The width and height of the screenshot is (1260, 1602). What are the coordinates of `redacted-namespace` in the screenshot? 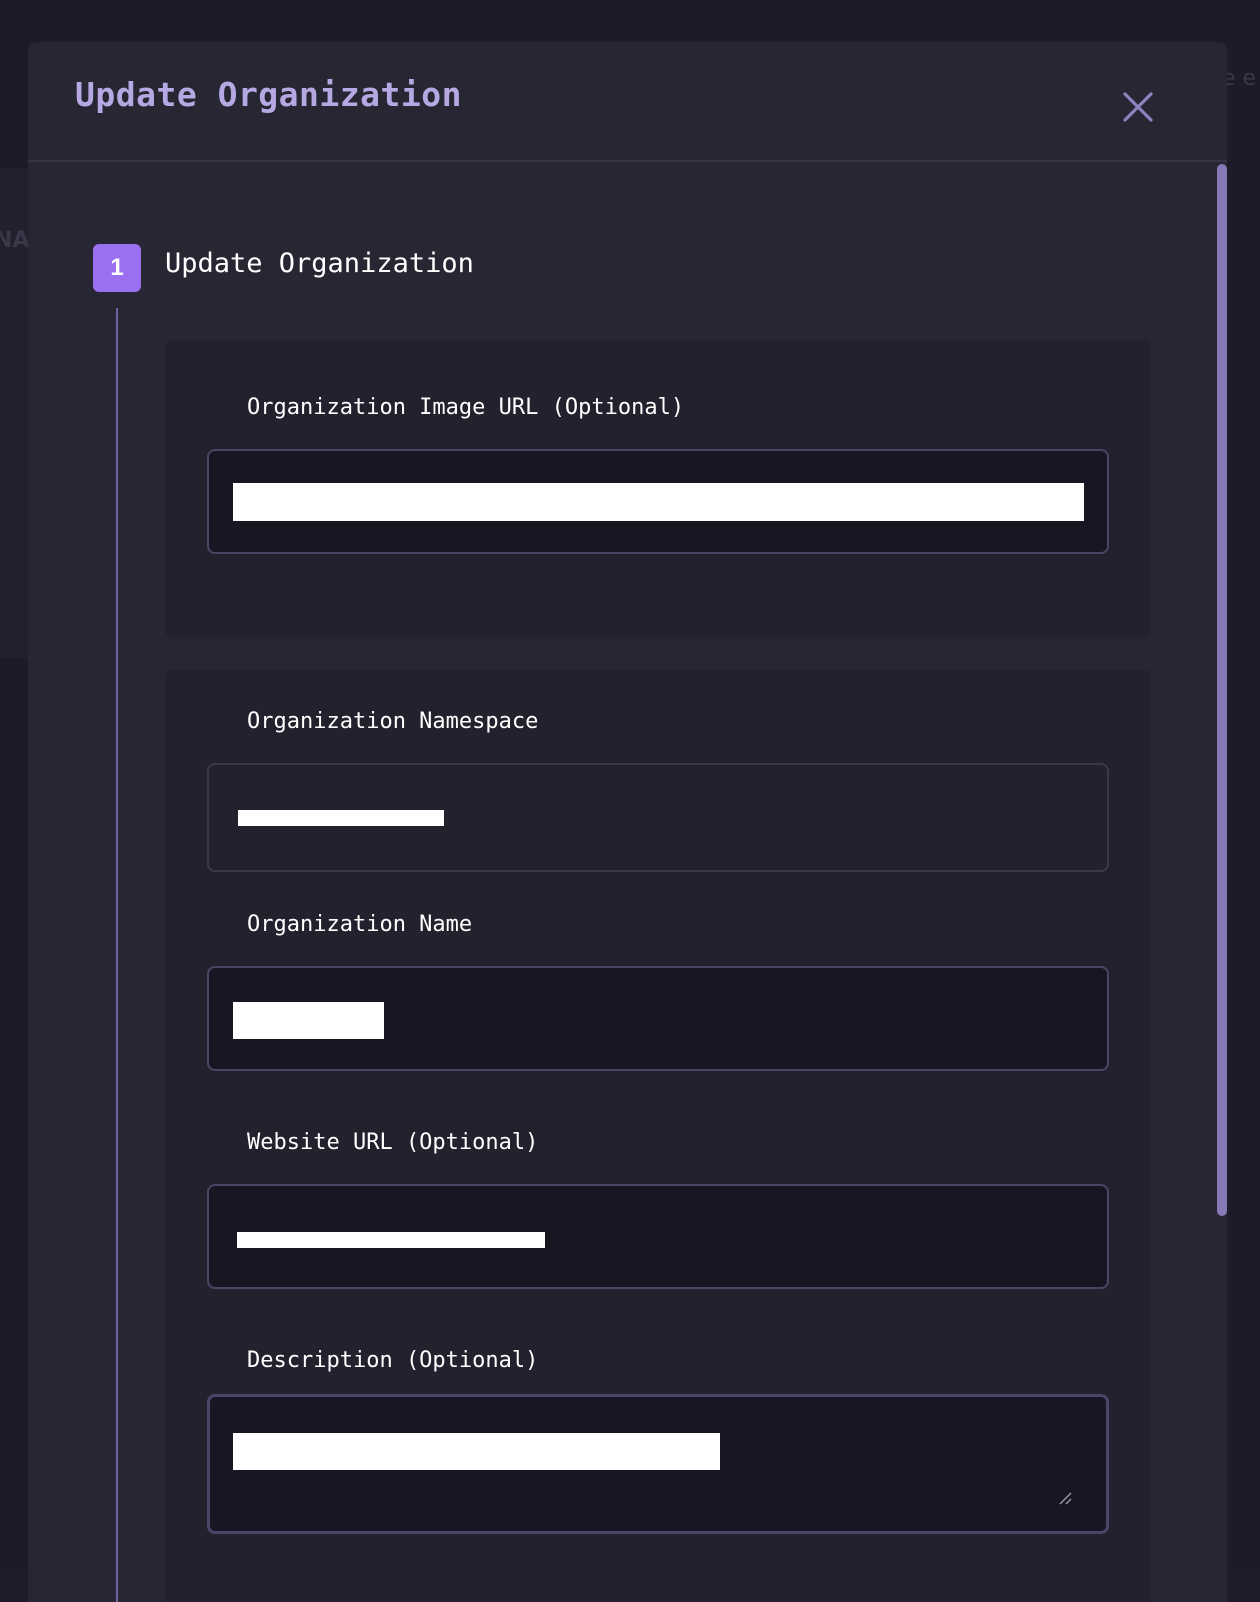 It's located at (341, 818).